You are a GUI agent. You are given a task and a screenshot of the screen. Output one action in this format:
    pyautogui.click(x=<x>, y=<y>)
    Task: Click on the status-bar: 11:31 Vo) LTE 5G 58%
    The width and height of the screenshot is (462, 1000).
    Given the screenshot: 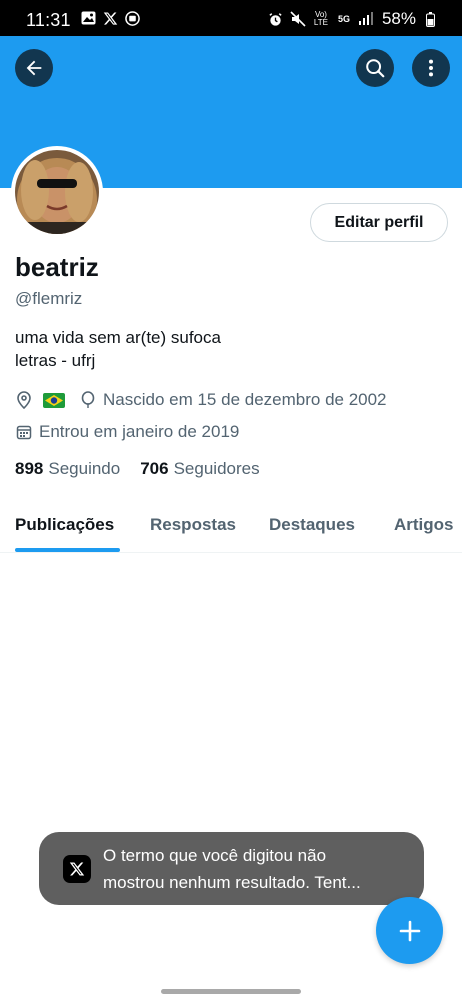 What is the action you would take?
    pyautogui.click(x=231, y=18)
    